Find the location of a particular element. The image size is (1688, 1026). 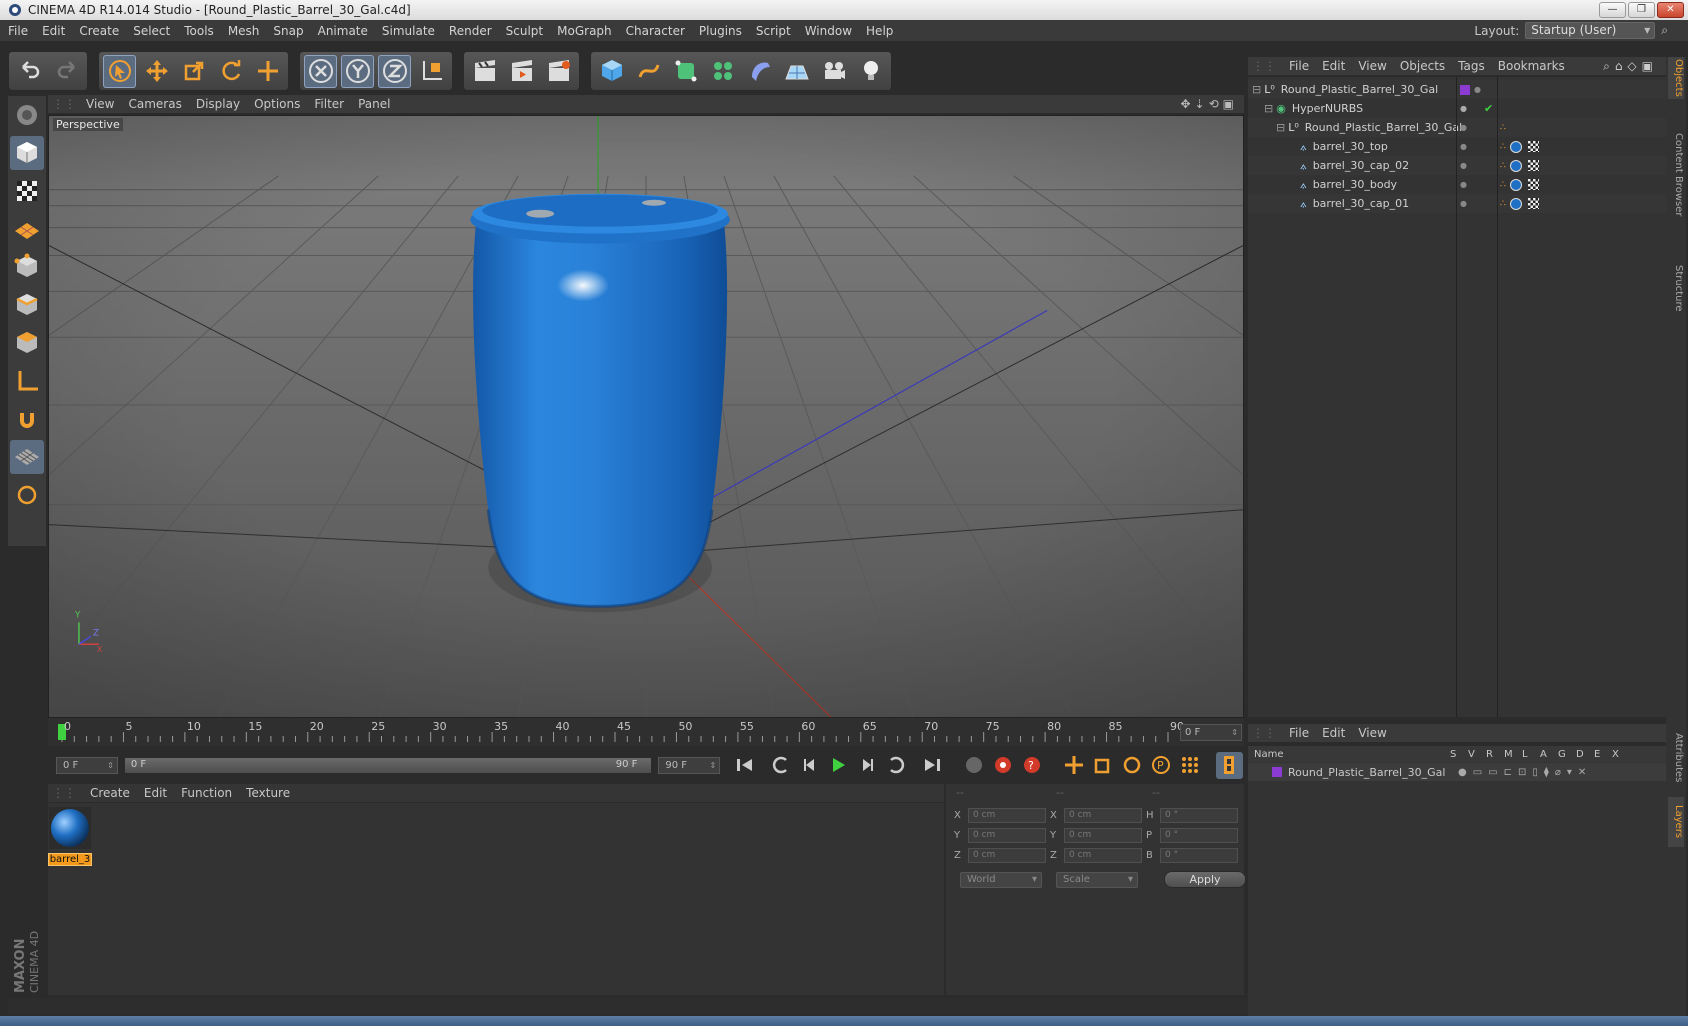

size-y-field: 0 cm is located at coordinates (1103, 835).